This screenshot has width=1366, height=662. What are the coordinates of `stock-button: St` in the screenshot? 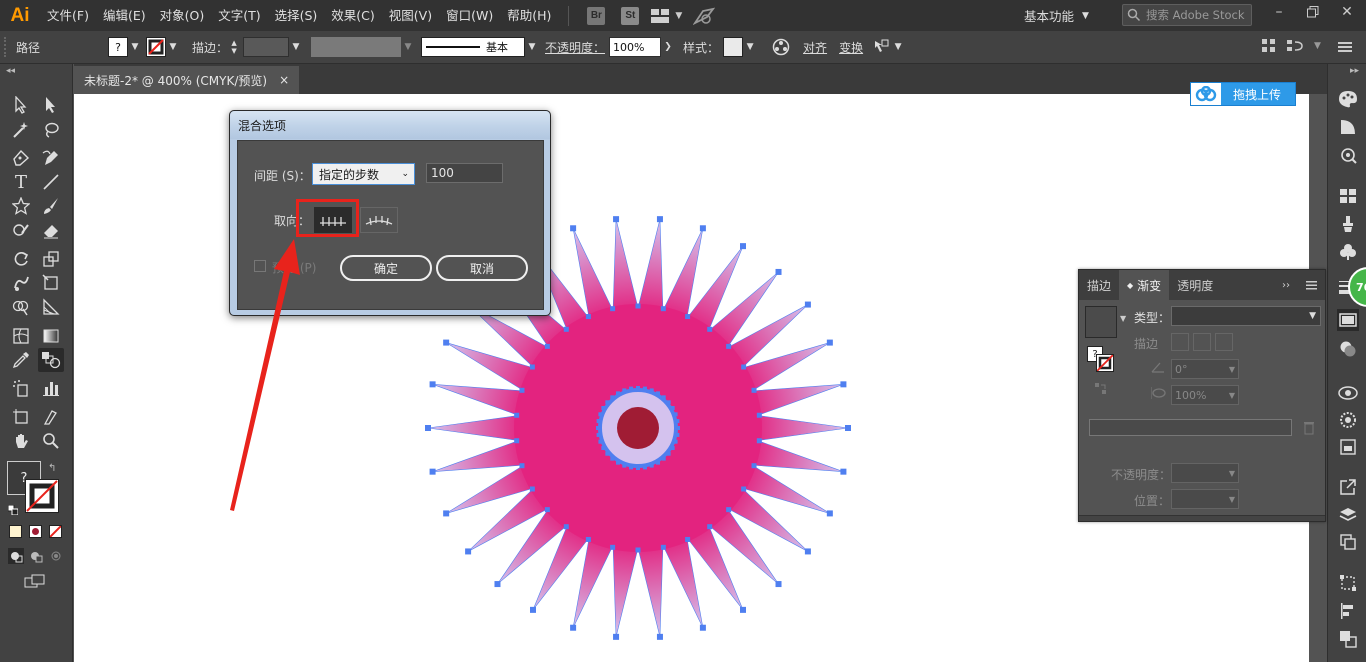 It's located at (630, 15).